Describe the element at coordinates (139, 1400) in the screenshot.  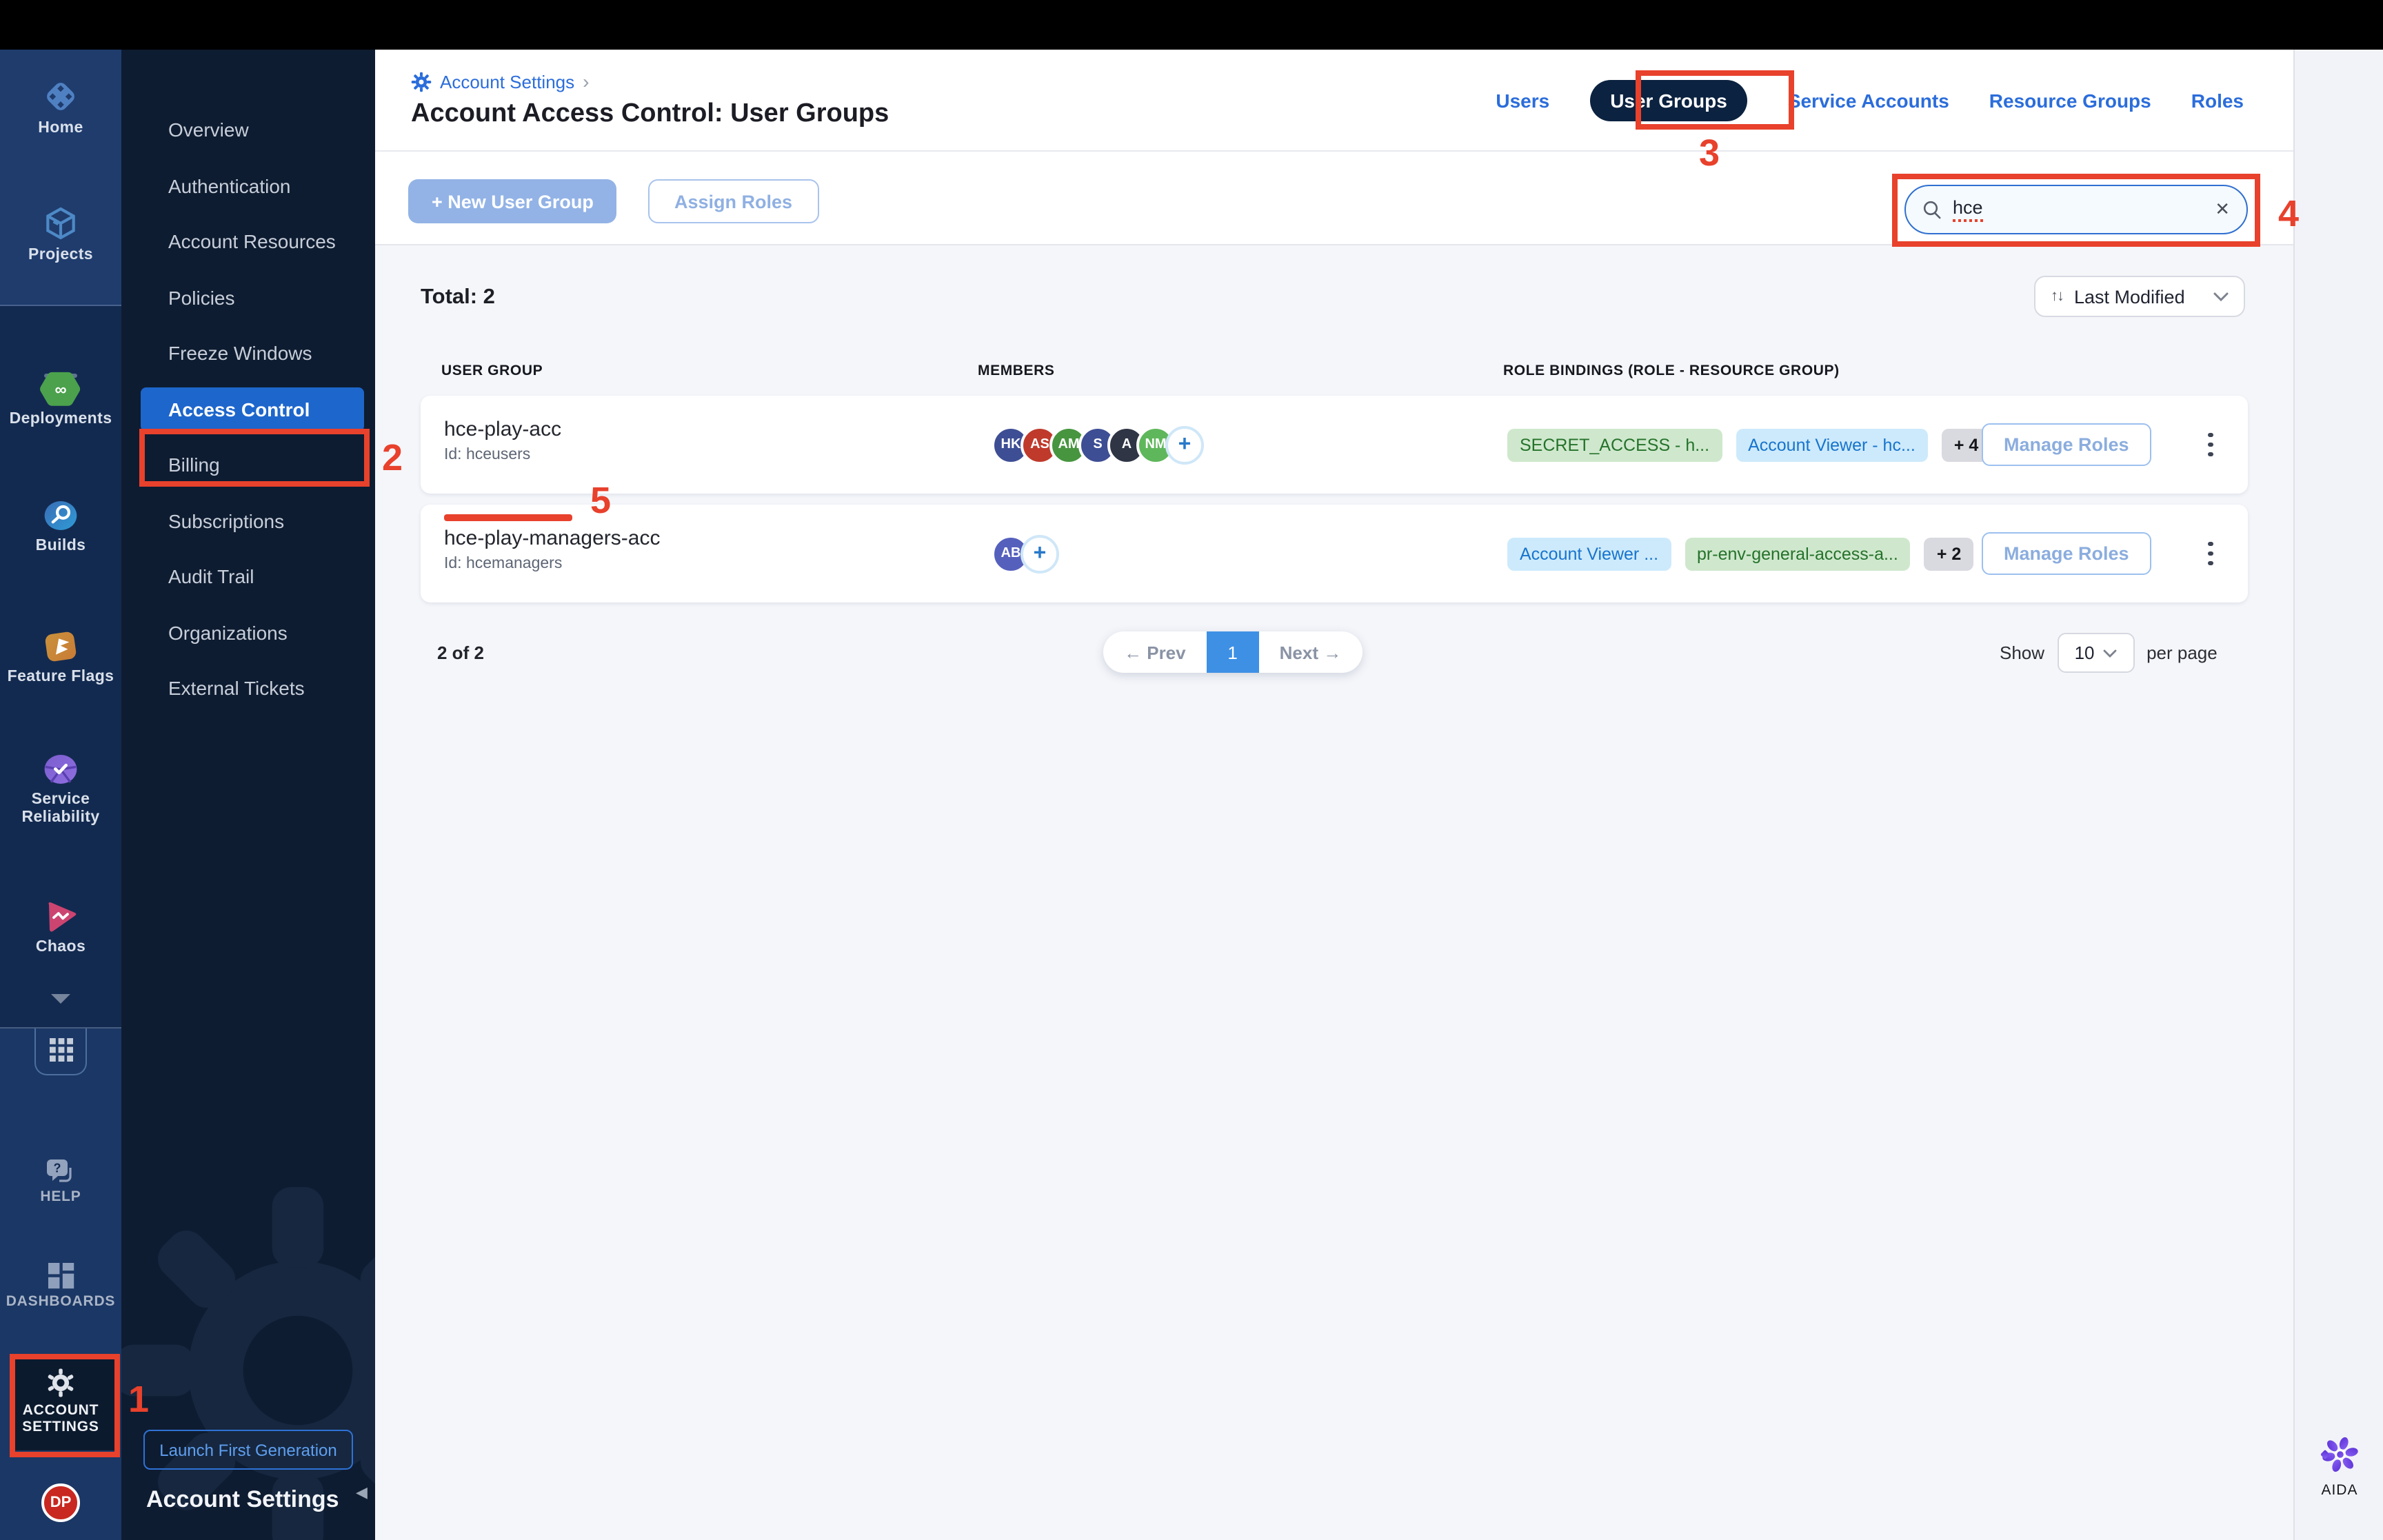
I see `annotation-number-1: 1` at that location.